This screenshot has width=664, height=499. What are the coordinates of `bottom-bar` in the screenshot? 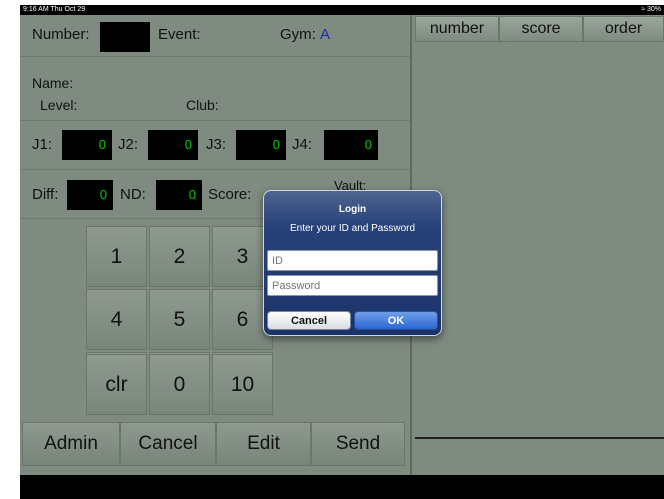 It's located at (342, 487).